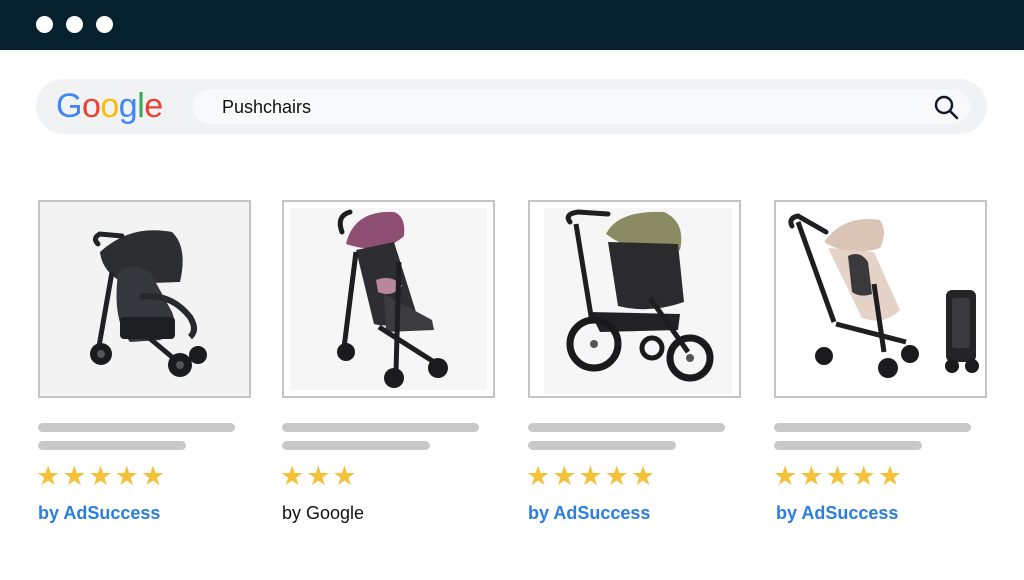  What do you see at coordinates (153, 106) in the screenshot?
I see `logo-letter: e` at bounding box center [153, 106].